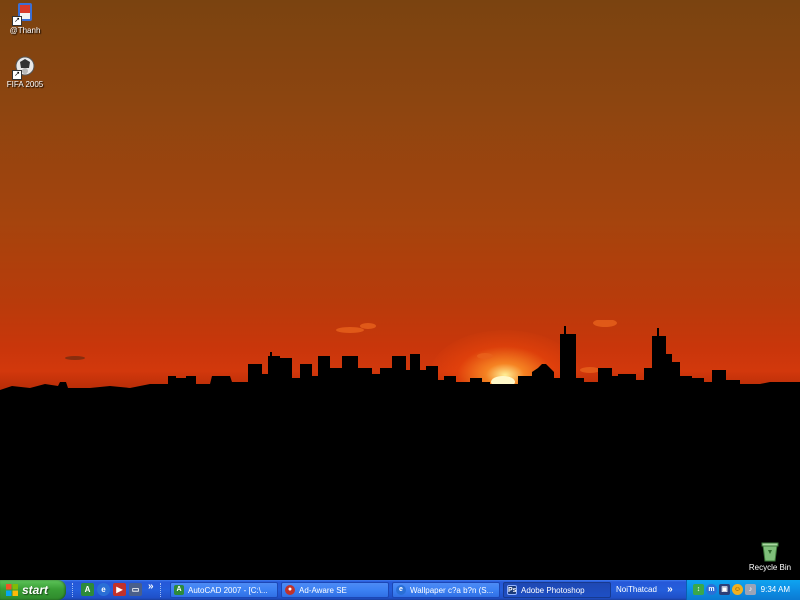 This screenshot has height=600, width=800. What do you see at coordinates (74, 590) in the screenshot?
I see `quick-launch-grip` at bounding box center [74, 590].